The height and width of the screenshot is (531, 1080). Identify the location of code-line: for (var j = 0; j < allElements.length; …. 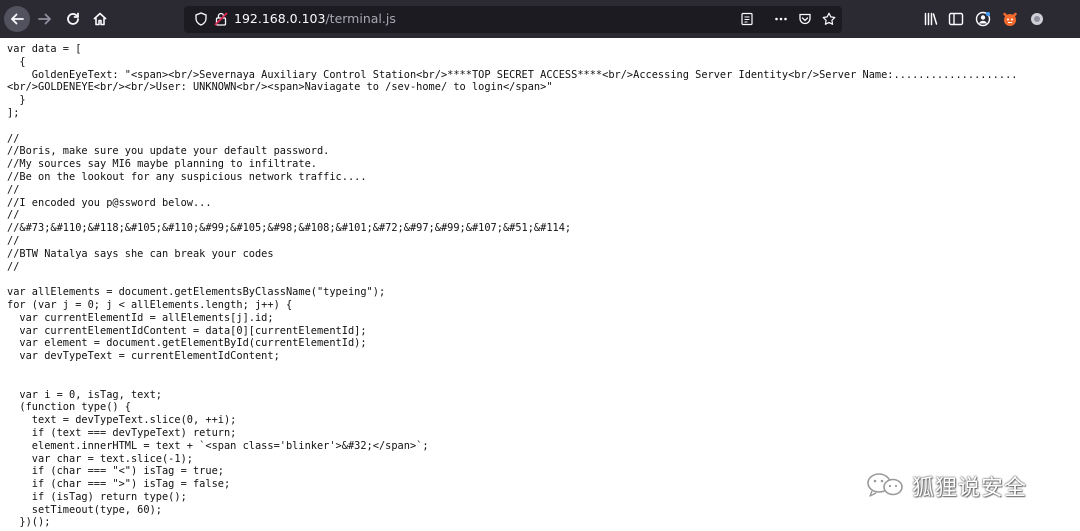
(150, 304).